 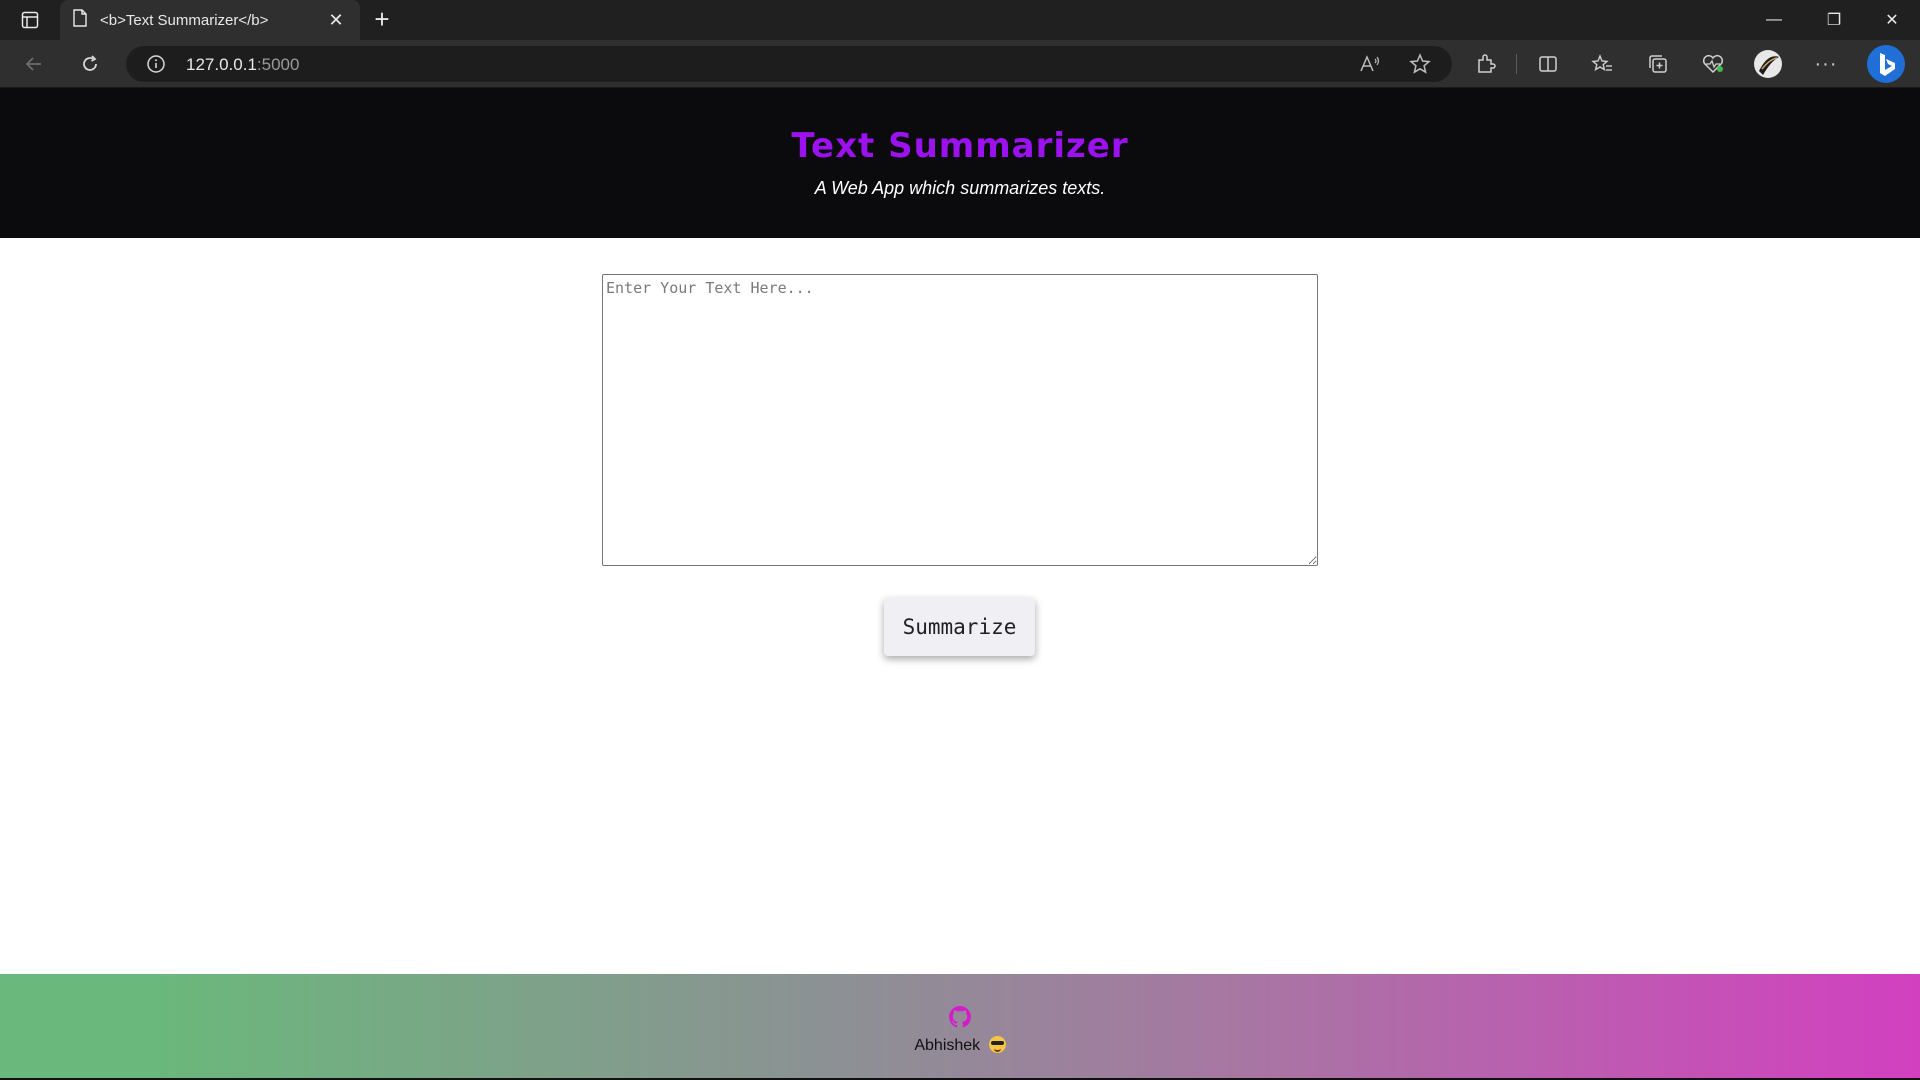 What do you see at coordinates (1826, 64) in the screenshot?
I see `more-options-icon: ···` at bounding box center [1826, 64].